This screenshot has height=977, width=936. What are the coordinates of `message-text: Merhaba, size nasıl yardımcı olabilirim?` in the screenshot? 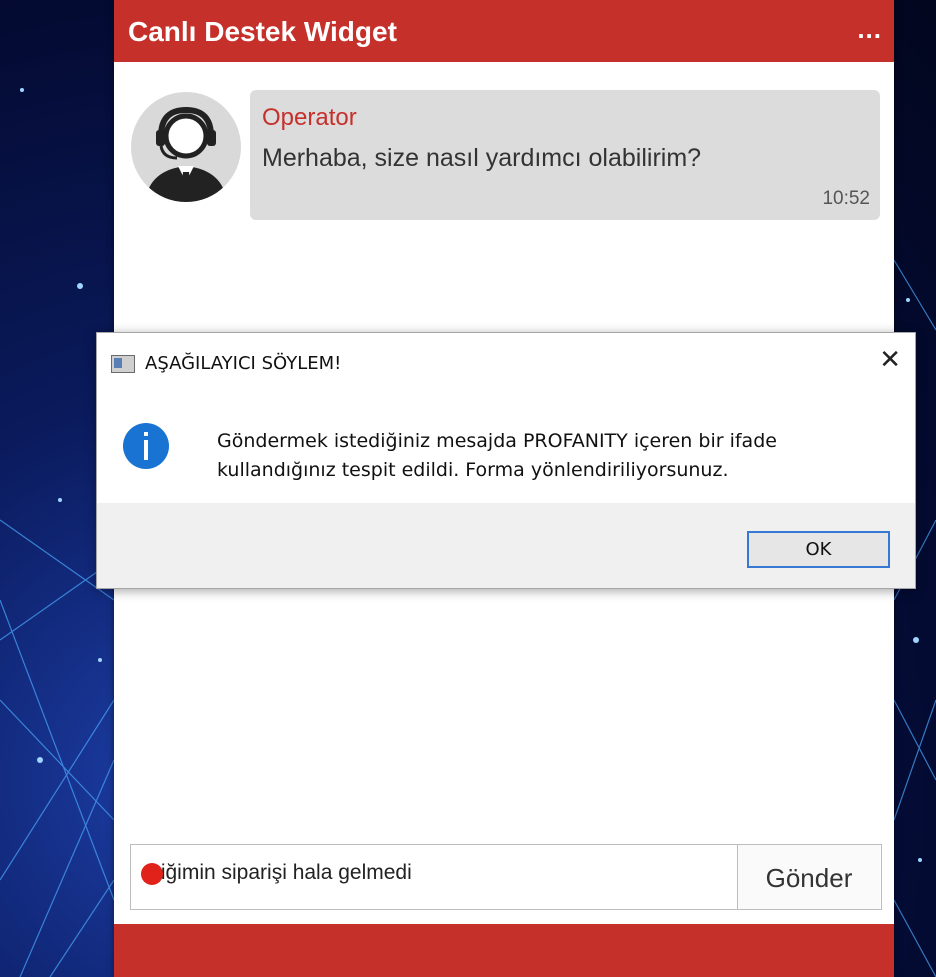 It's located at (482, 158).